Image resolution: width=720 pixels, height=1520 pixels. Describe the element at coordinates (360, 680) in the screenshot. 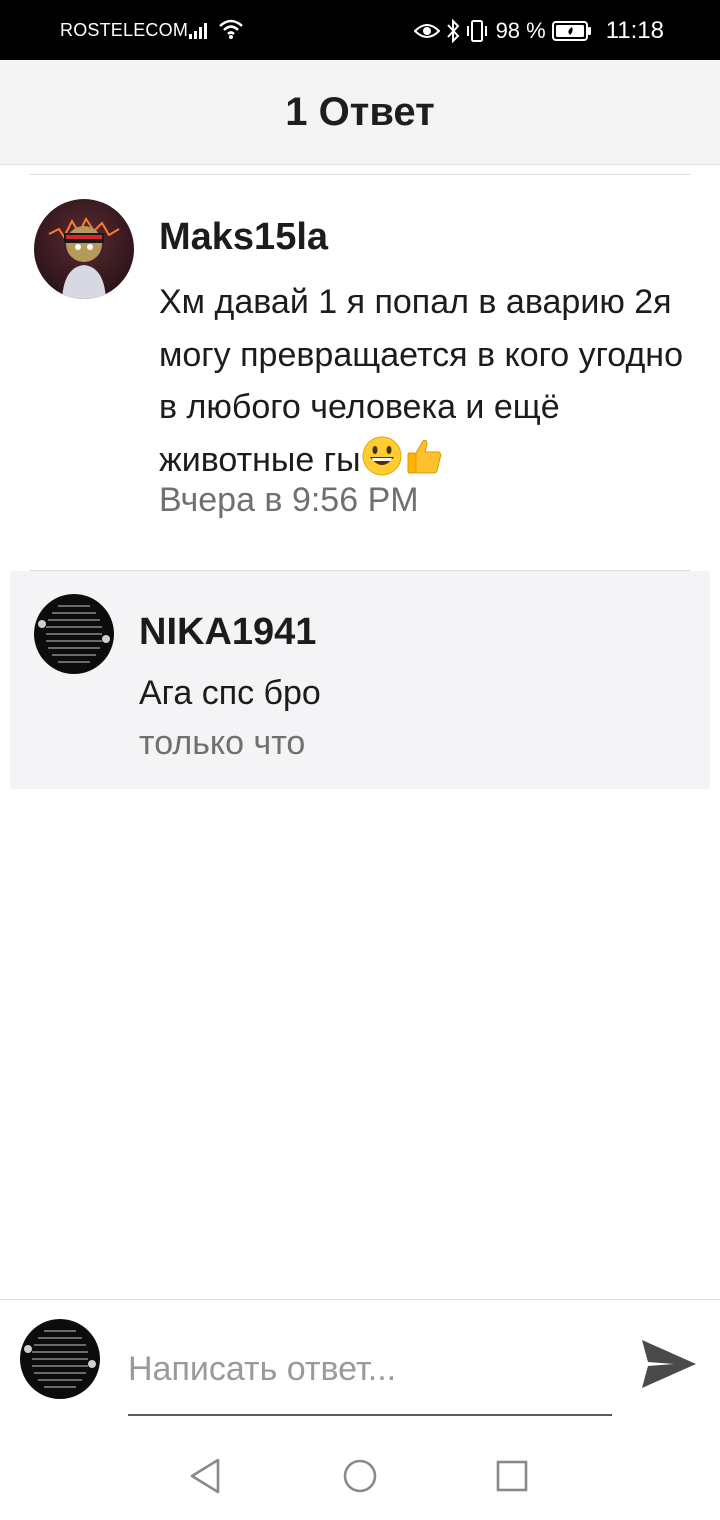

I see `comment-item-highlighted: NIKA1941 Ага спс бро только что` at that location.